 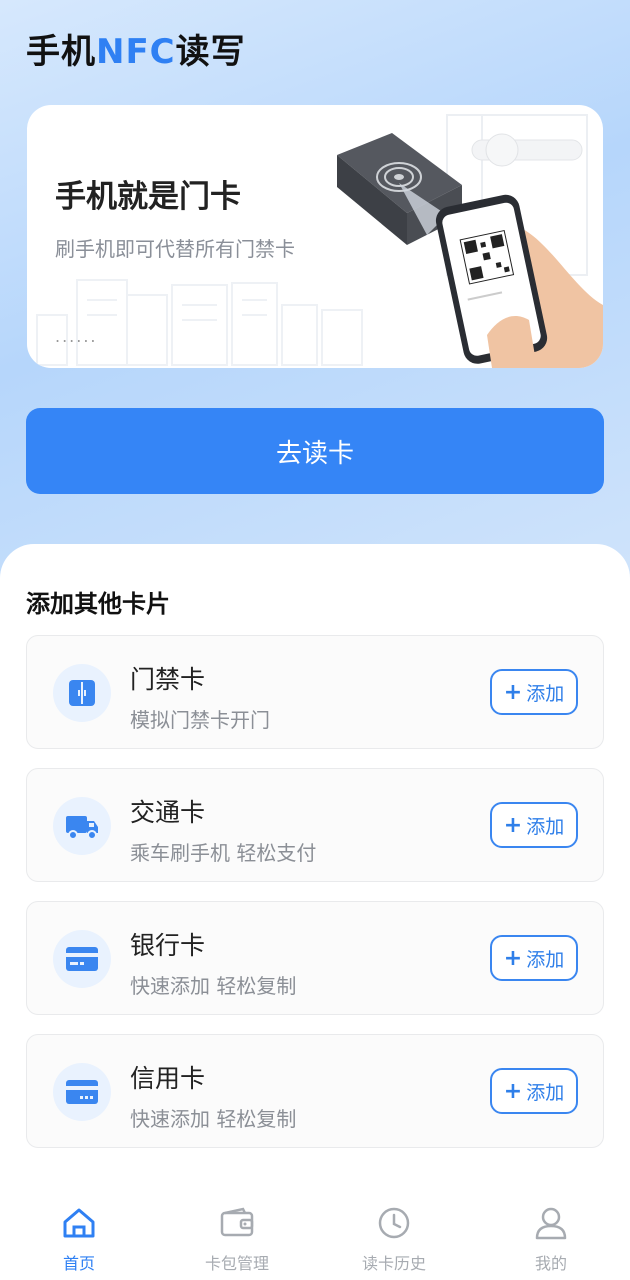 I want to click on tab-profile: 我的, so click(x=551, y=1241).